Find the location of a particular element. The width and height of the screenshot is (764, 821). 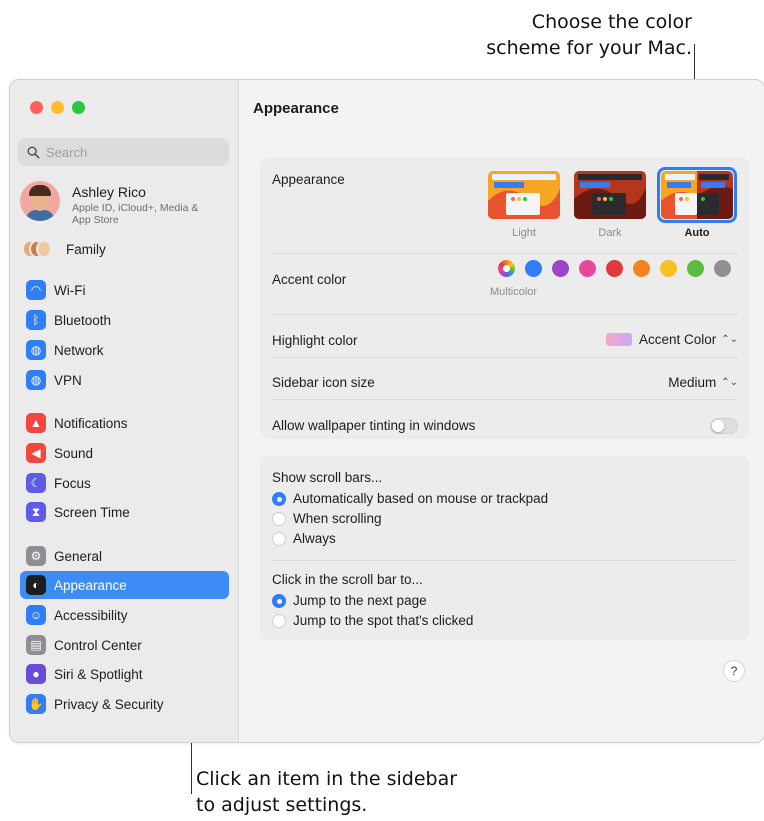

sidebar-item-accessibility: ☺ Accessibility is located at coordinates (124, 615).